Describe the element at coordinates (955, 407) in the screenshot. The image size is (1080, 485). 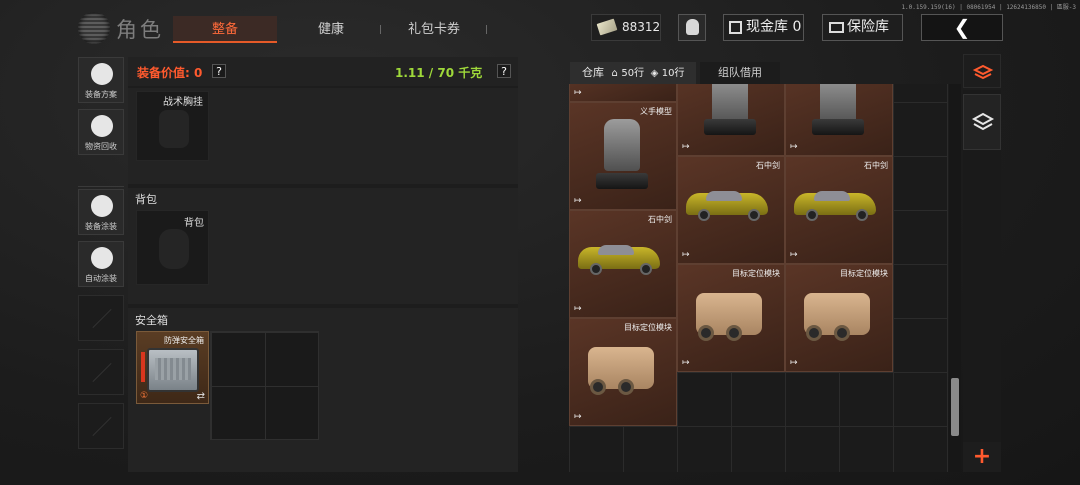
I see `warehouse-scroll-thumb` at that location.